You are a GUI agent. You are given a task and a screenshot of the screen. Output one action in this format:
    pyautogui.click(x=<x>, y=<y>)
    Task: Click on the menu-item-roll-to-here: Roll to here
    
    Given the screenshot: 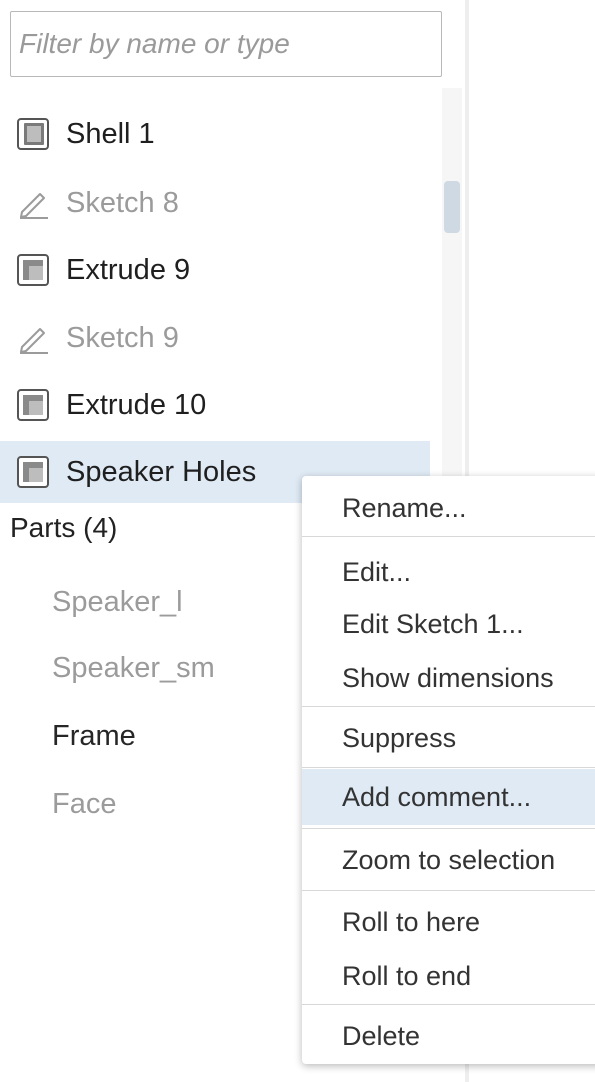 What is the action you would take?
    pyautogui.click(x=448, y=922)
    